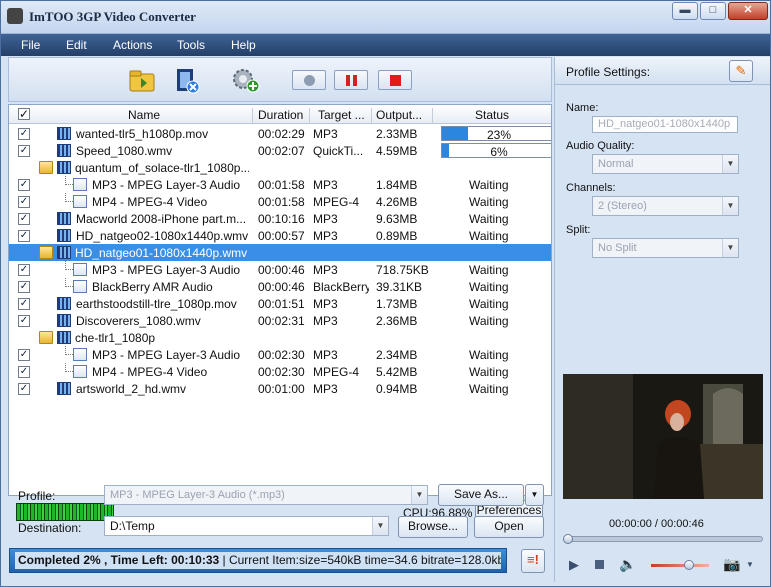  Describe the element at coordinates (76, 45) in the screenshot. I see `menu-edit: Edit` at that location.